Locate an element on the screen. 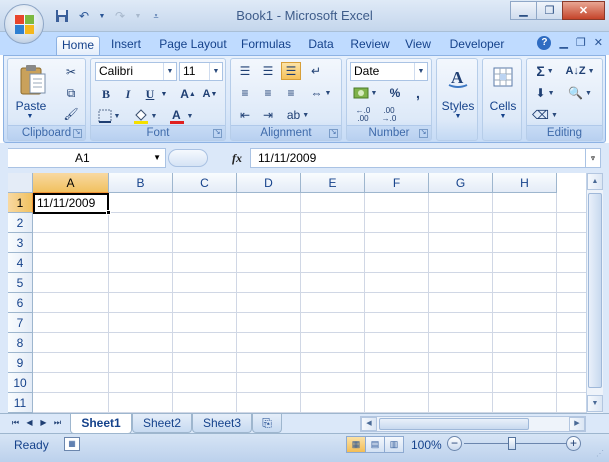 This screenshot has width=609, height=462. zoom-out-icon: − is located at coordinates (454, 443).